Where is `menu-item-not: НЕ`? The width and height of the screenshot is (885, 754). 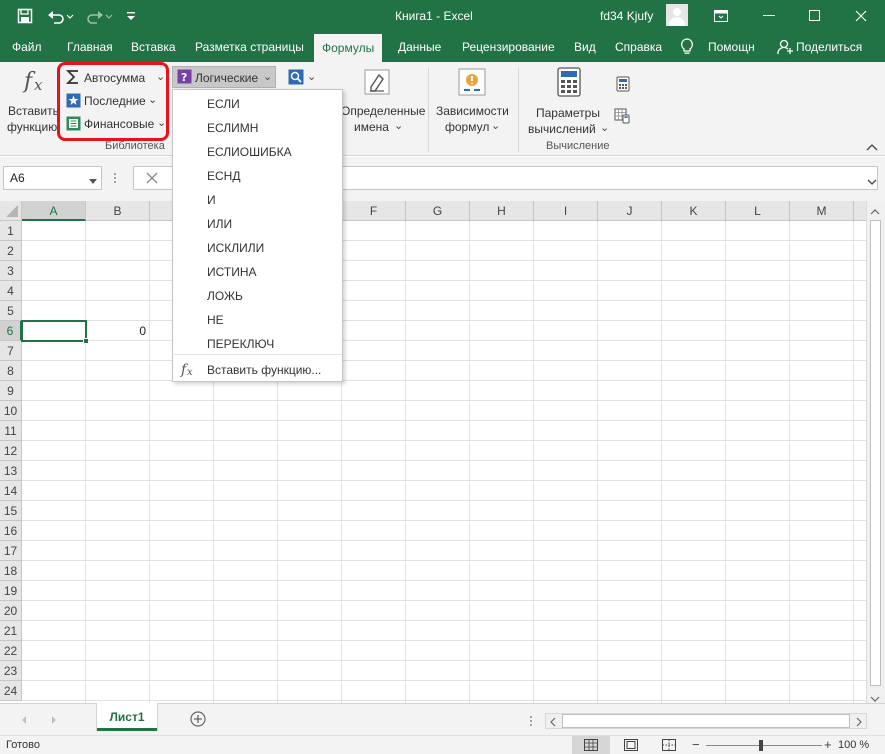 menu-item-not: НЕ is located at coordinates (258, 320).